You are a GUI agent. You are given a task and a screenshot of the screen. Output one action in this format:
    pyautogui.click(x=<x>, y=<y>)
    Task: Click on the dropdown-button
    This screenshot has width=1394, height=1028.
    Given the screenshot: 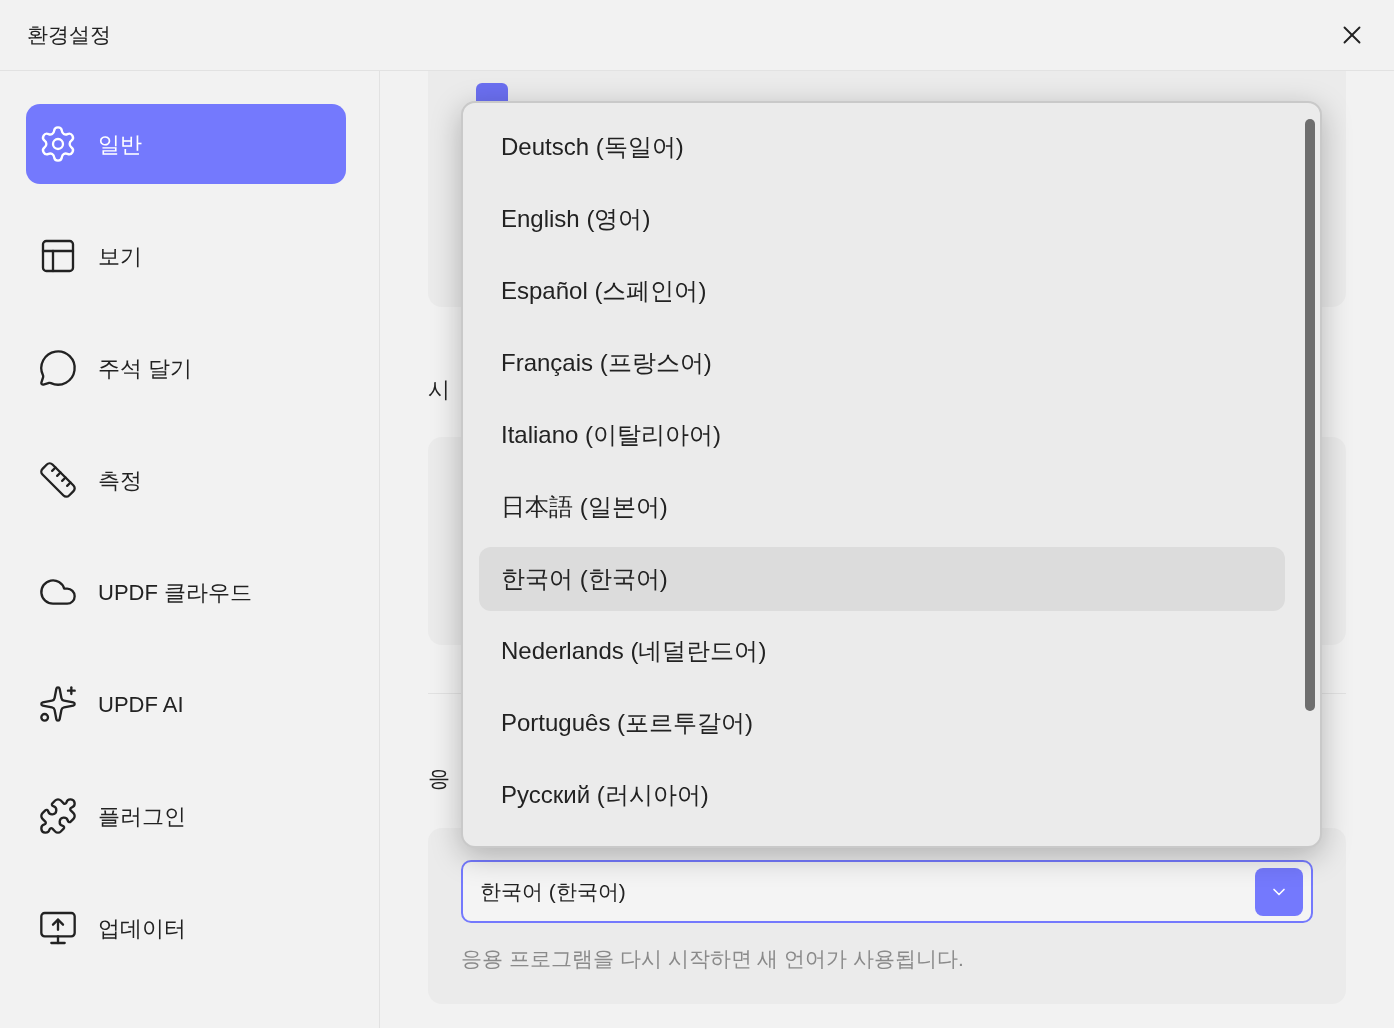 What is the action you would take?
    pyautogui.click(x=1279, y=891)
    